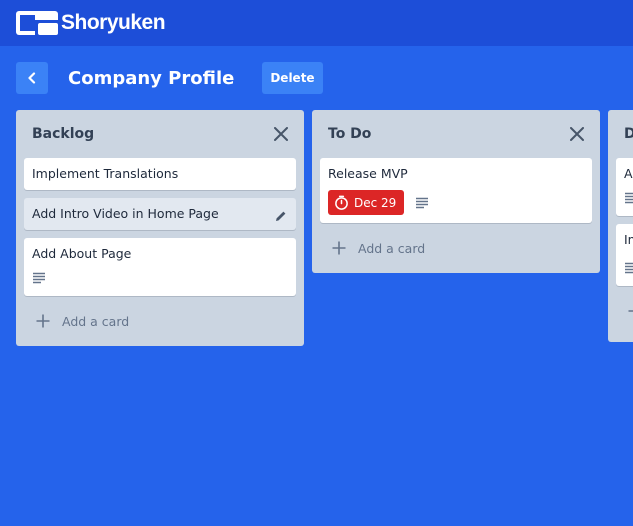  Describe the element at coordinates (368, 173) in the screenshot. I see `card-title: Release MVP` at that location.